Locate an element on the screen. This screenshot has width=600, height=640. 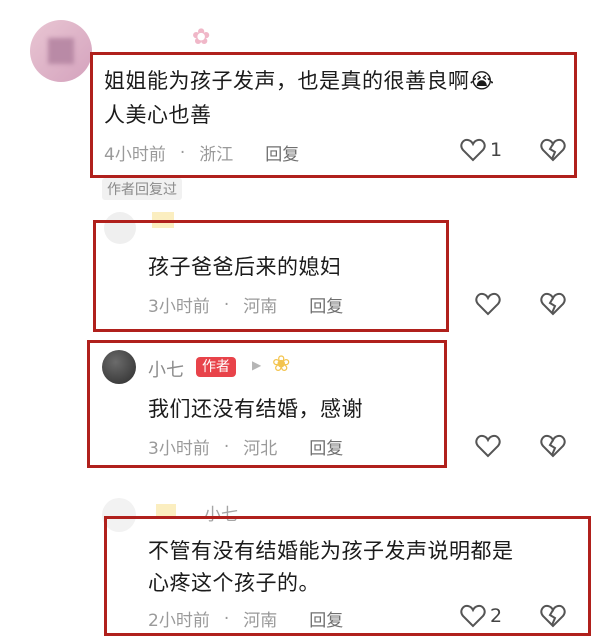
comment-meta: 4小时前 · 浙江 回复 is located at coordinates (201, 153).